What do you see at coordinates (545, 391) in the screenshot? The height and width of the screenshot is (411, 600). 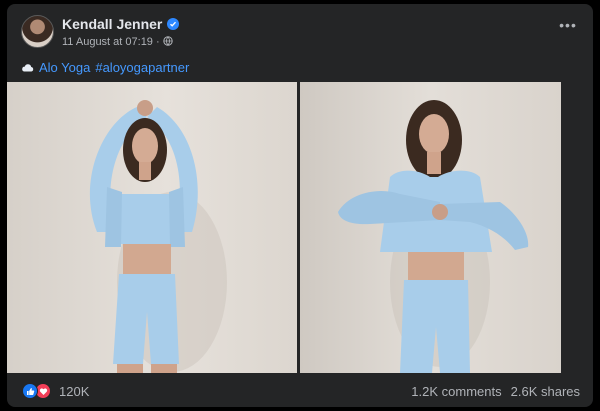 I see `shares-count-link: 2.6K shares` at bounding box center [545, 391].